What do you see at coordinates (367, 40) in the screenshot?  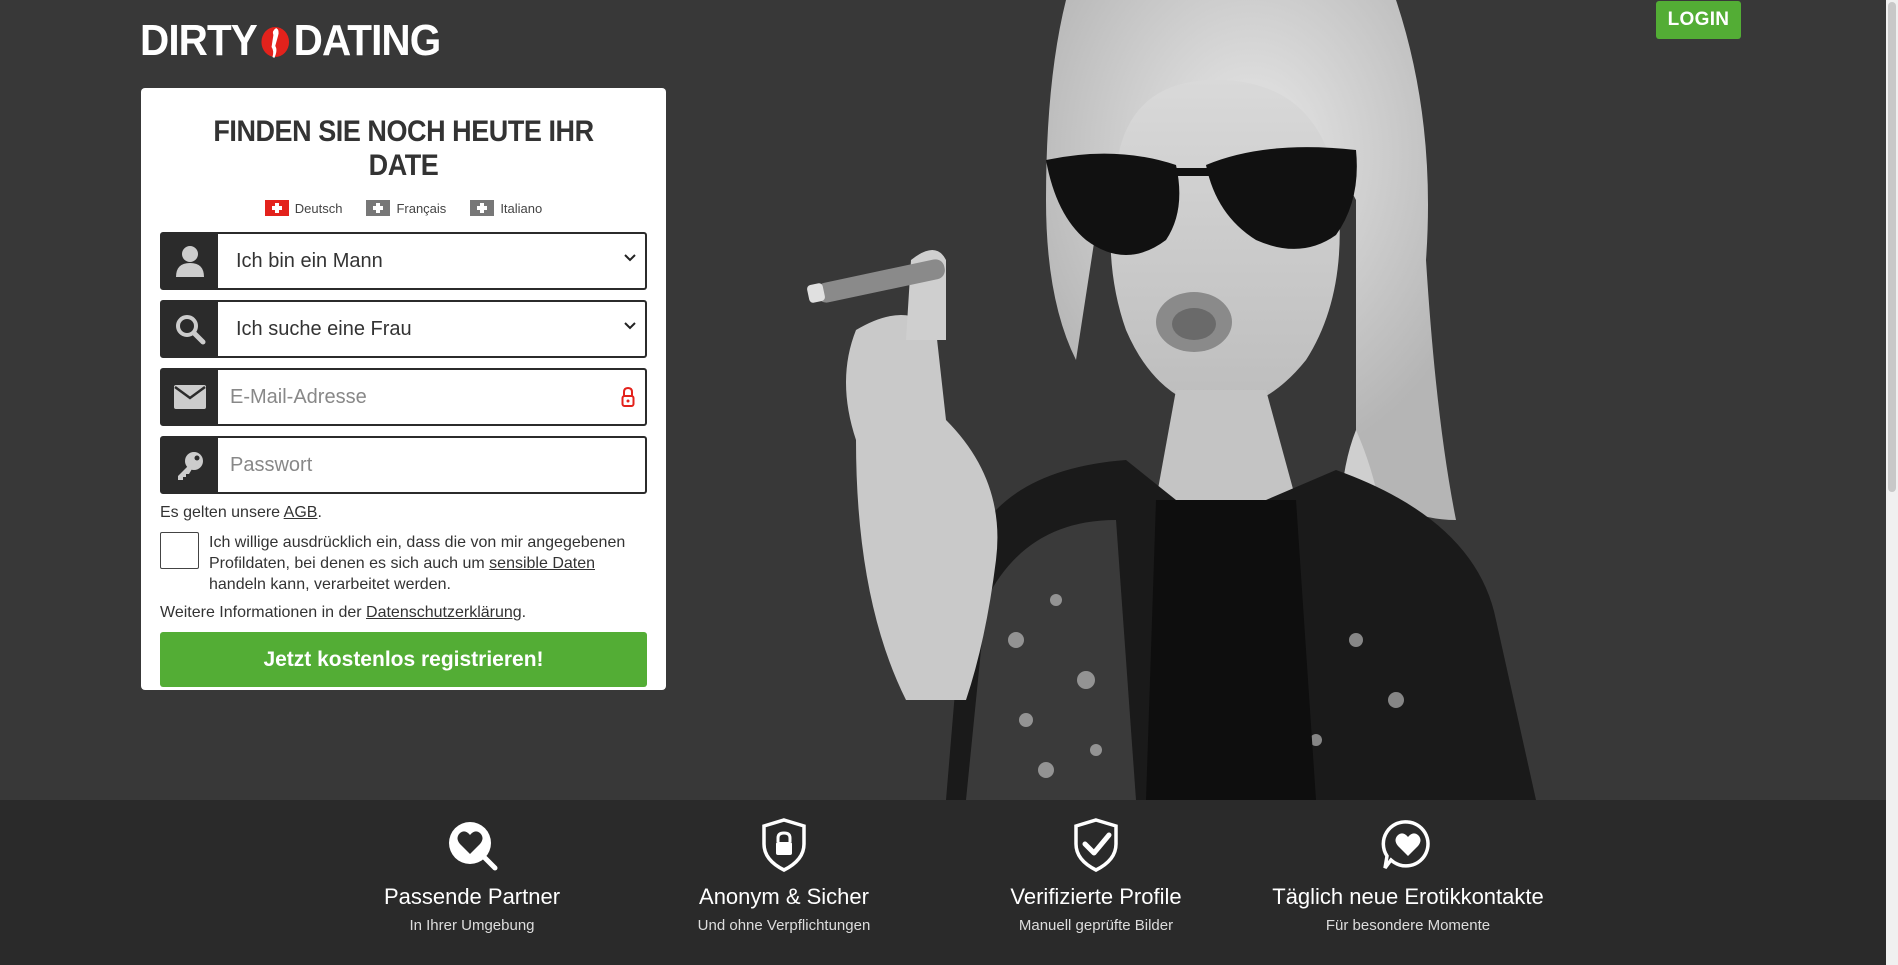 I see `brand-logo-right: DATING` at bounding box center [367, 40].